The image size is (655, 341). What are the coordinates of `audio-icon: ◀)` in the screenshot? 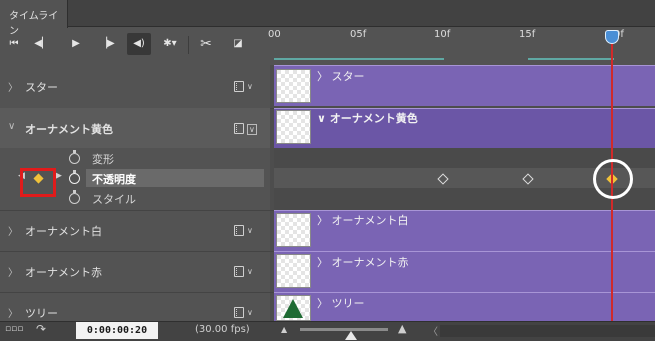 It's located at (139, 44).